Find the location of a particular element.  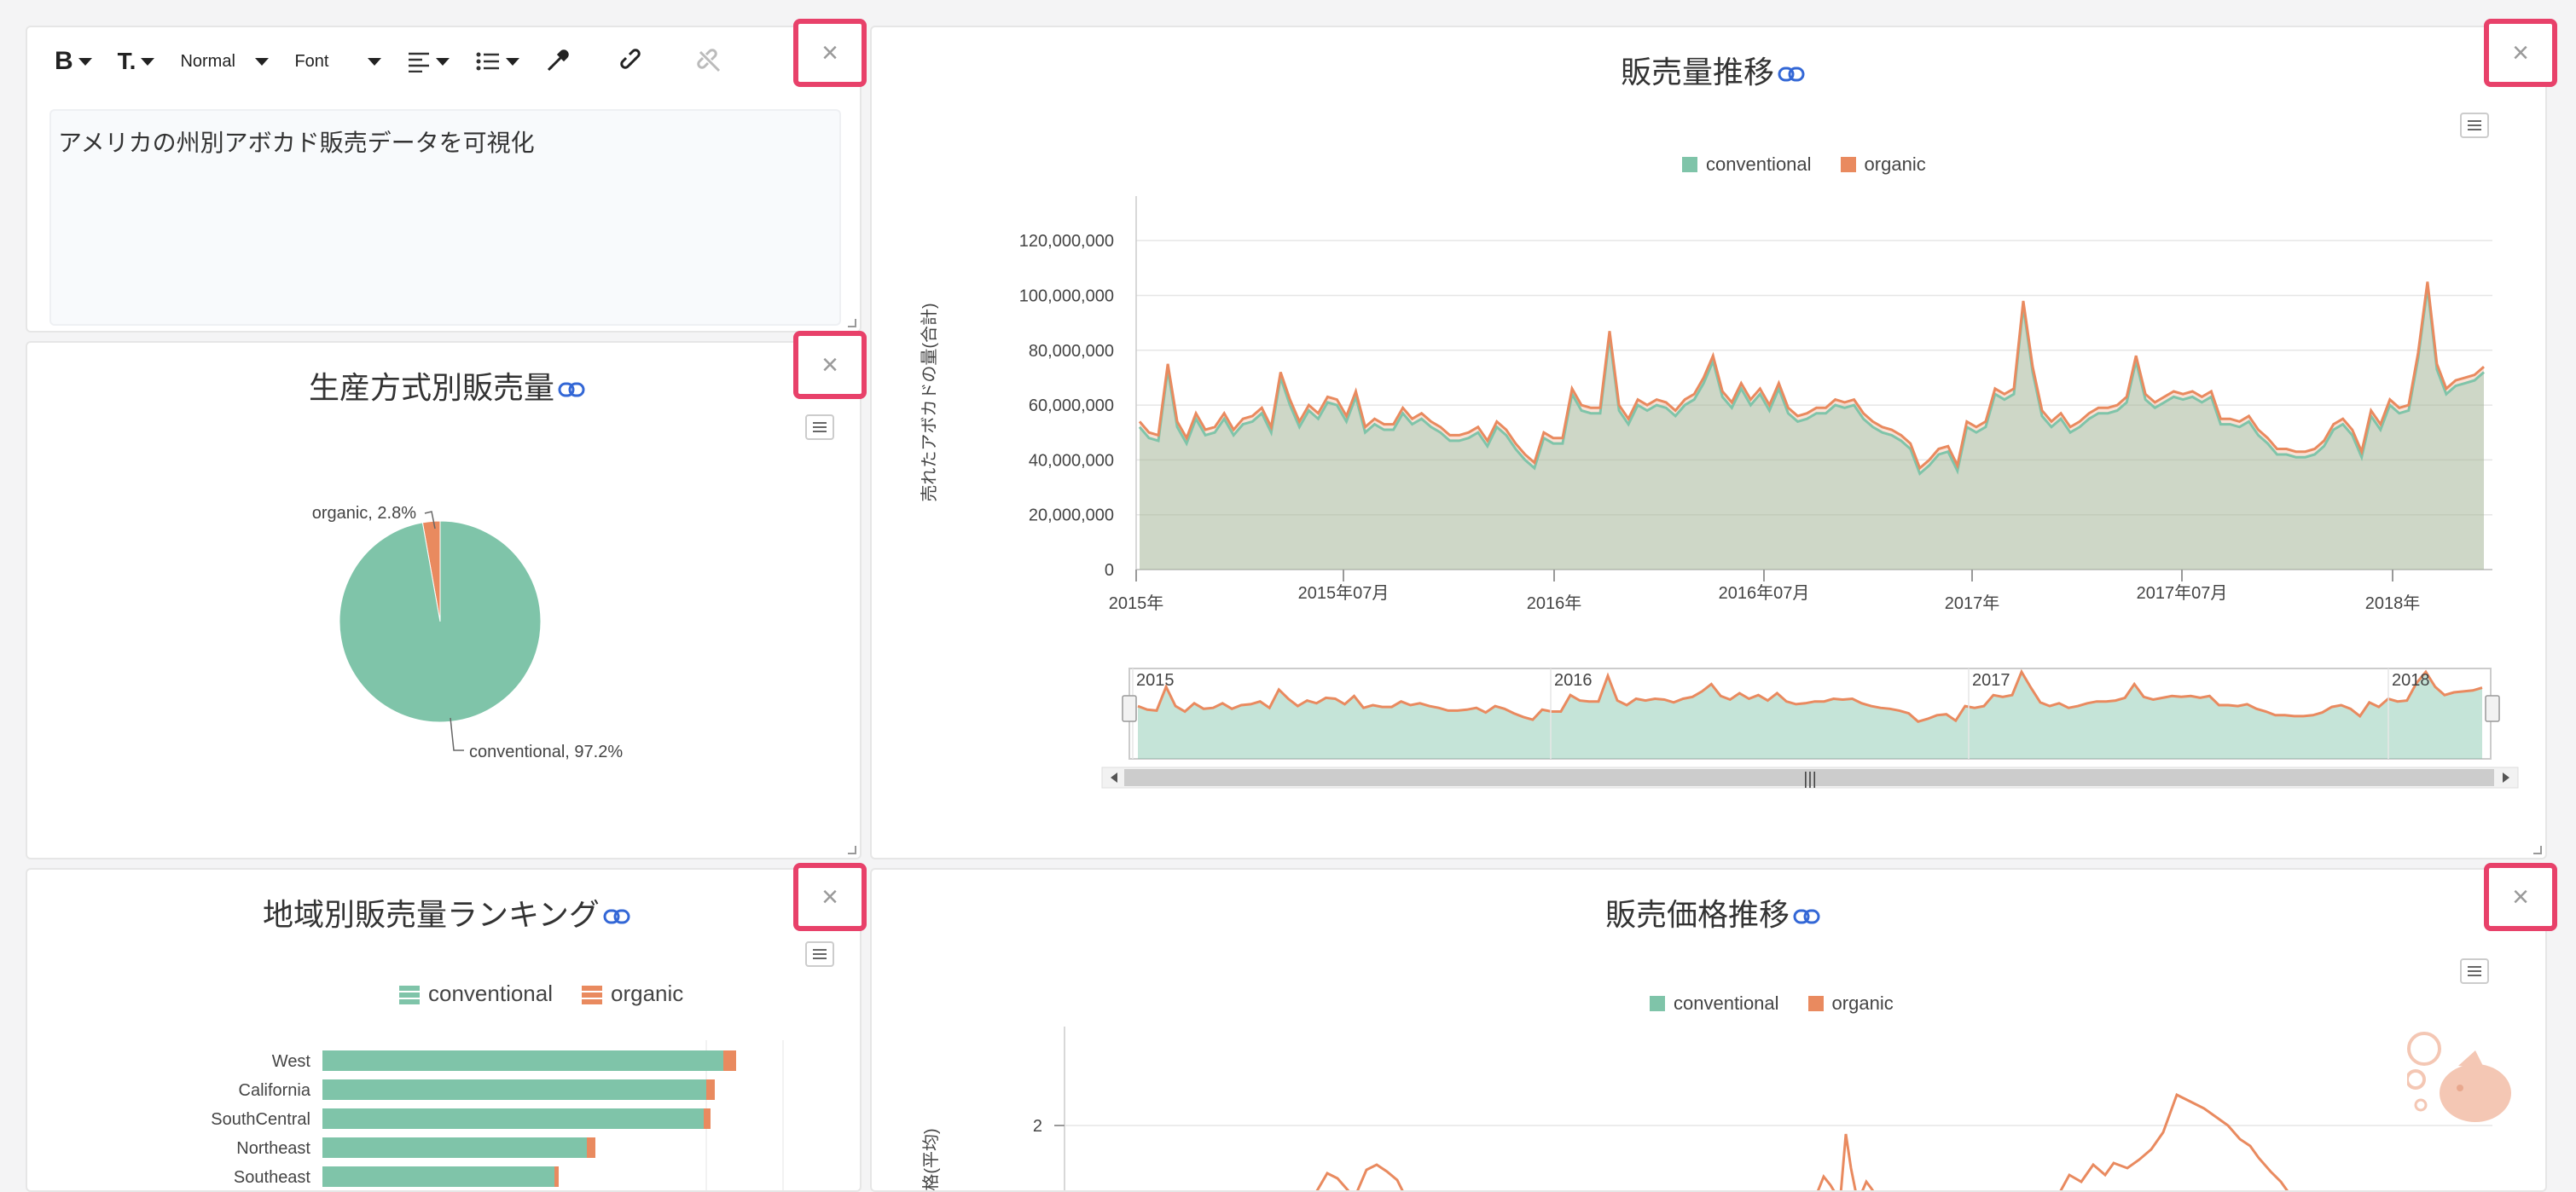

editor-content-area: アメリカの州別アボカド販売データを可視化 is located at coordinates (445, 217).